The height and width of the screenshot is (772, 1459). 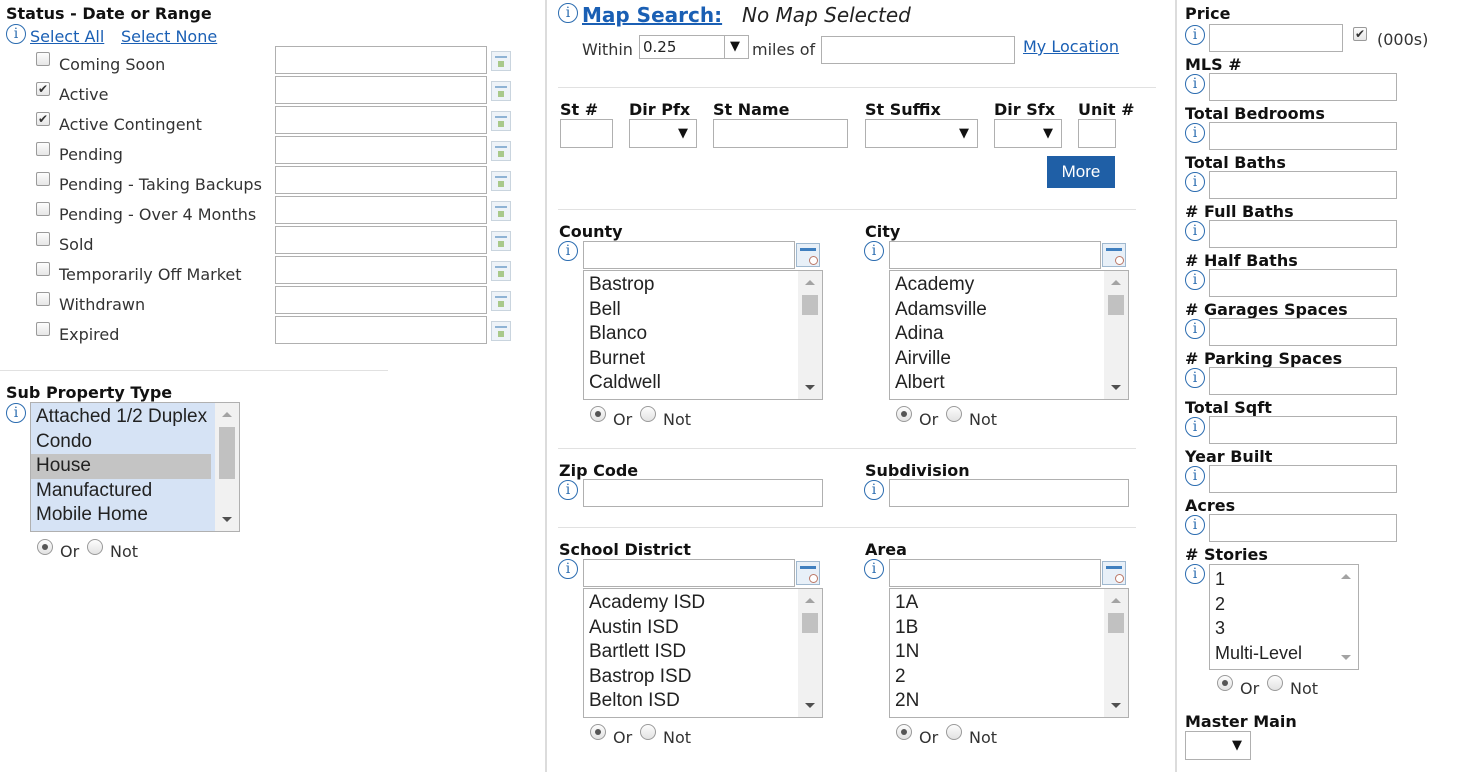 What do you see at coordinates (1218, 745) in the screenshot?
I see `master-main-select: ▼` at bounding box center [1218, 745].